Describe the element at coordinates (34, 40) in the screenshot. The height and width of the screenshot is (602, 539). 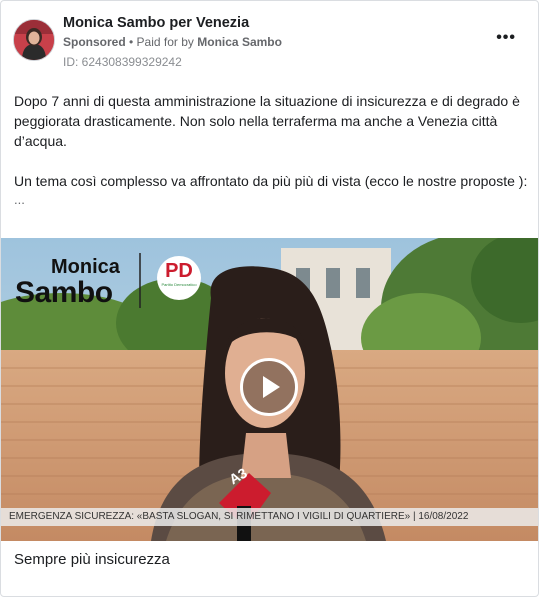
I see `author-avatar` at that location.